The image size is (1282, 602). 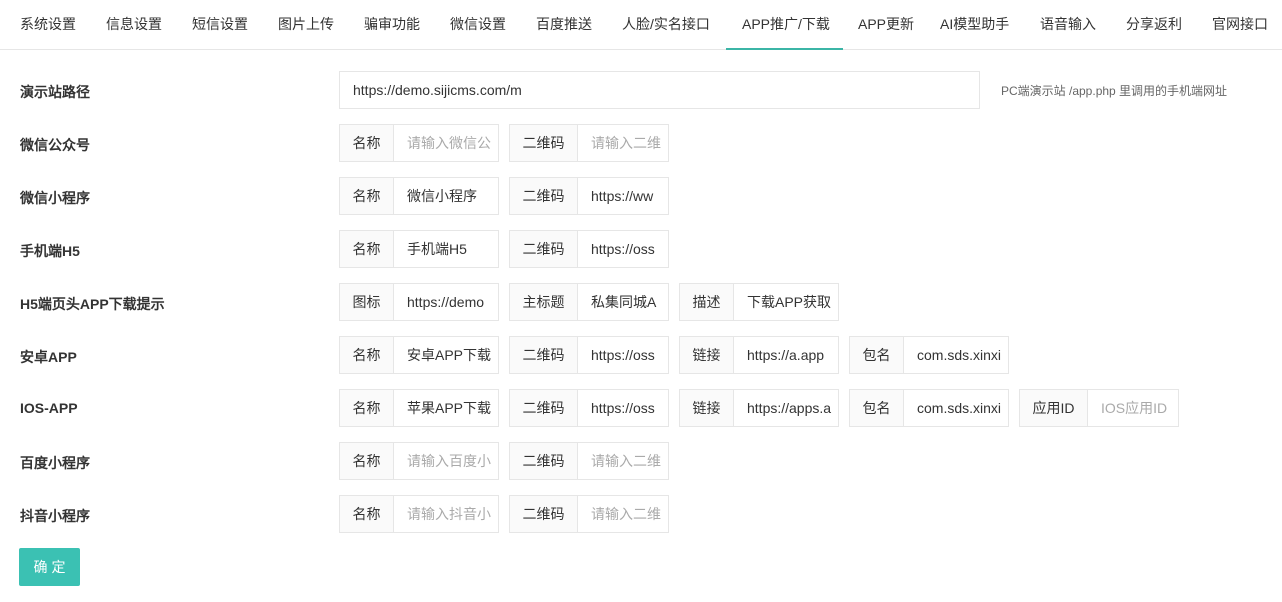 I want to click on row-label-wechat-official: 微信公众号, so click(x=55, y=145).